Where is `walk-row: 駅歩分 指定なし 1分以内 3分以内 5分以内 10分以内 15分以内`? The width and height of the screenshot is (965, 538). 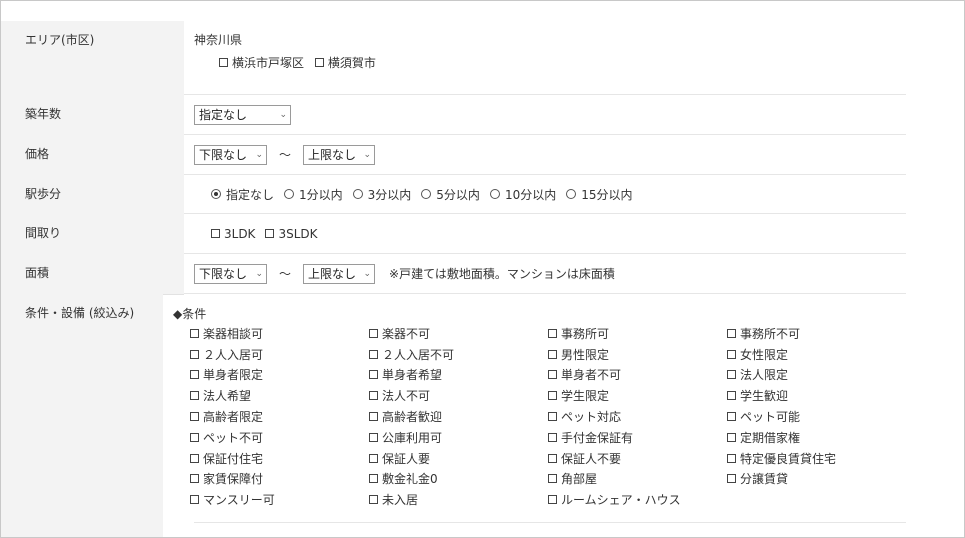
walk-row: 駅歩分 指定なし 1分以内 3分以内 5分以内 10分以内 15分以内 is located at coordinates (453, 194).